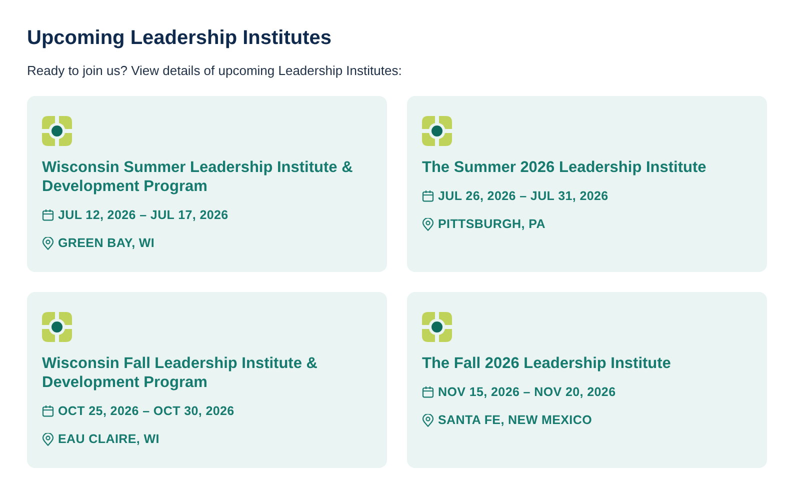  I want to click on event-dates: JUL 12, 2026 – JUL 17, 2026, so click(143, 215).